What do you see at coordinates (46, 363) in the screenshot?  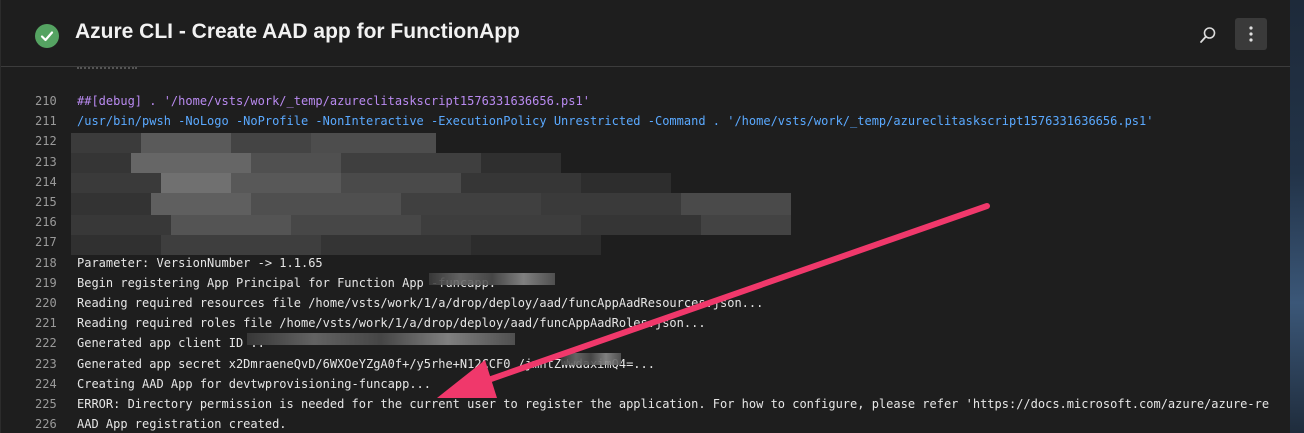 I see `line-number: 223` at bounding box center [46, 363].